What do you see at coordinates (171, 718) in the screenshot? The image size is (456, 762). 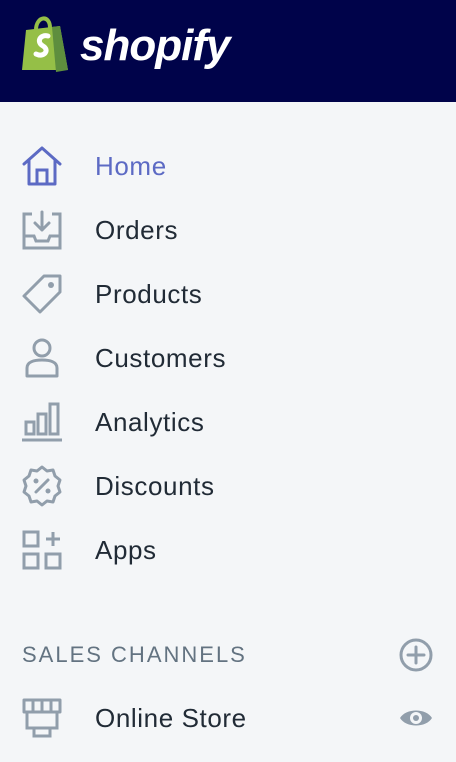 I see `channel-label-online-store: Online Store` at bounding box center [171, 718].